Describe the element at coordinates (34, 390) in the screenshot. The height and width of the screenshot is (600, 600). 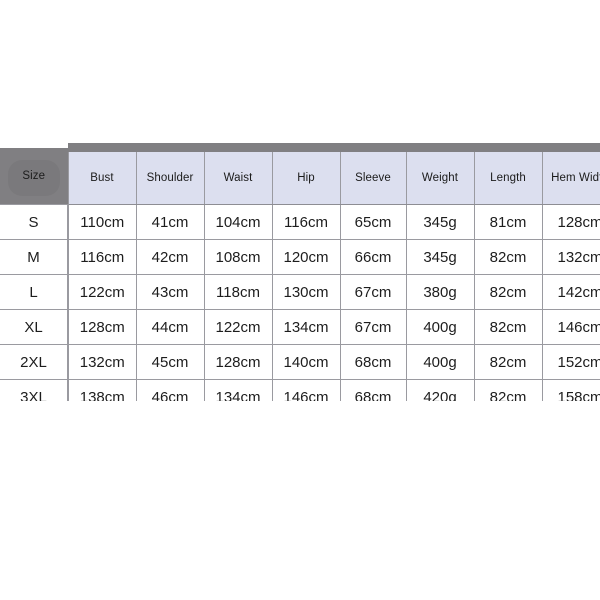
I see `size-cell: 3XL` at that location.